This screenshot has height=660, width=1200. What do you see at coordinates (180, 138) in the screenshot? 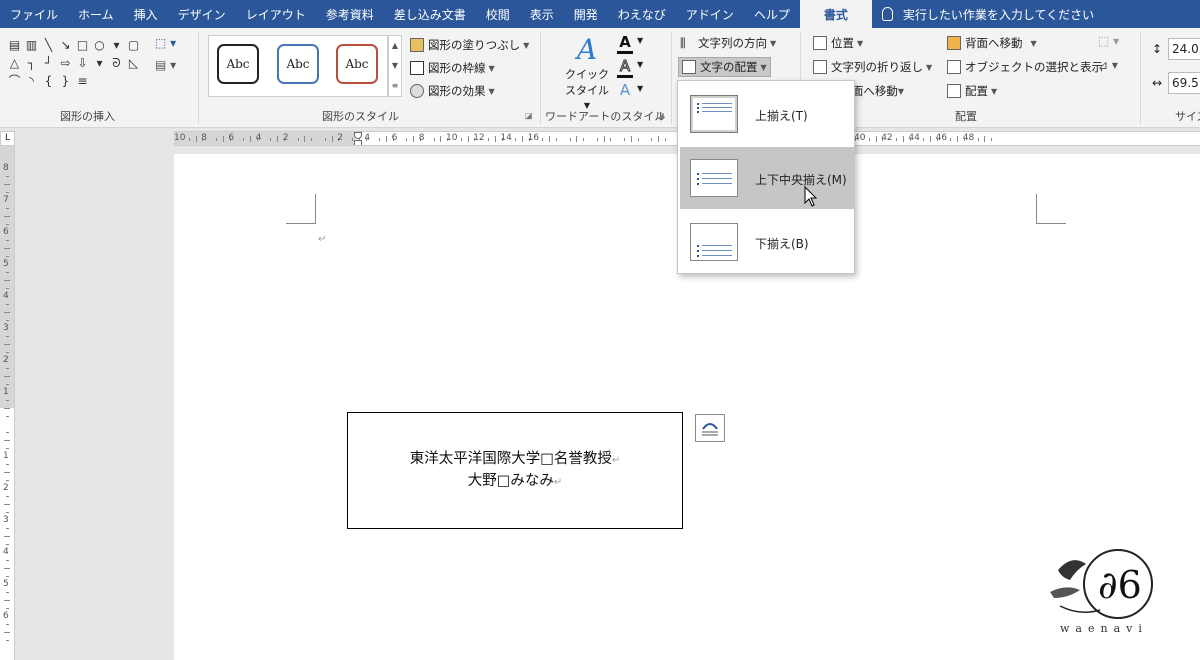
I see `ruler-number: 10` at bounding box center [180, 138].